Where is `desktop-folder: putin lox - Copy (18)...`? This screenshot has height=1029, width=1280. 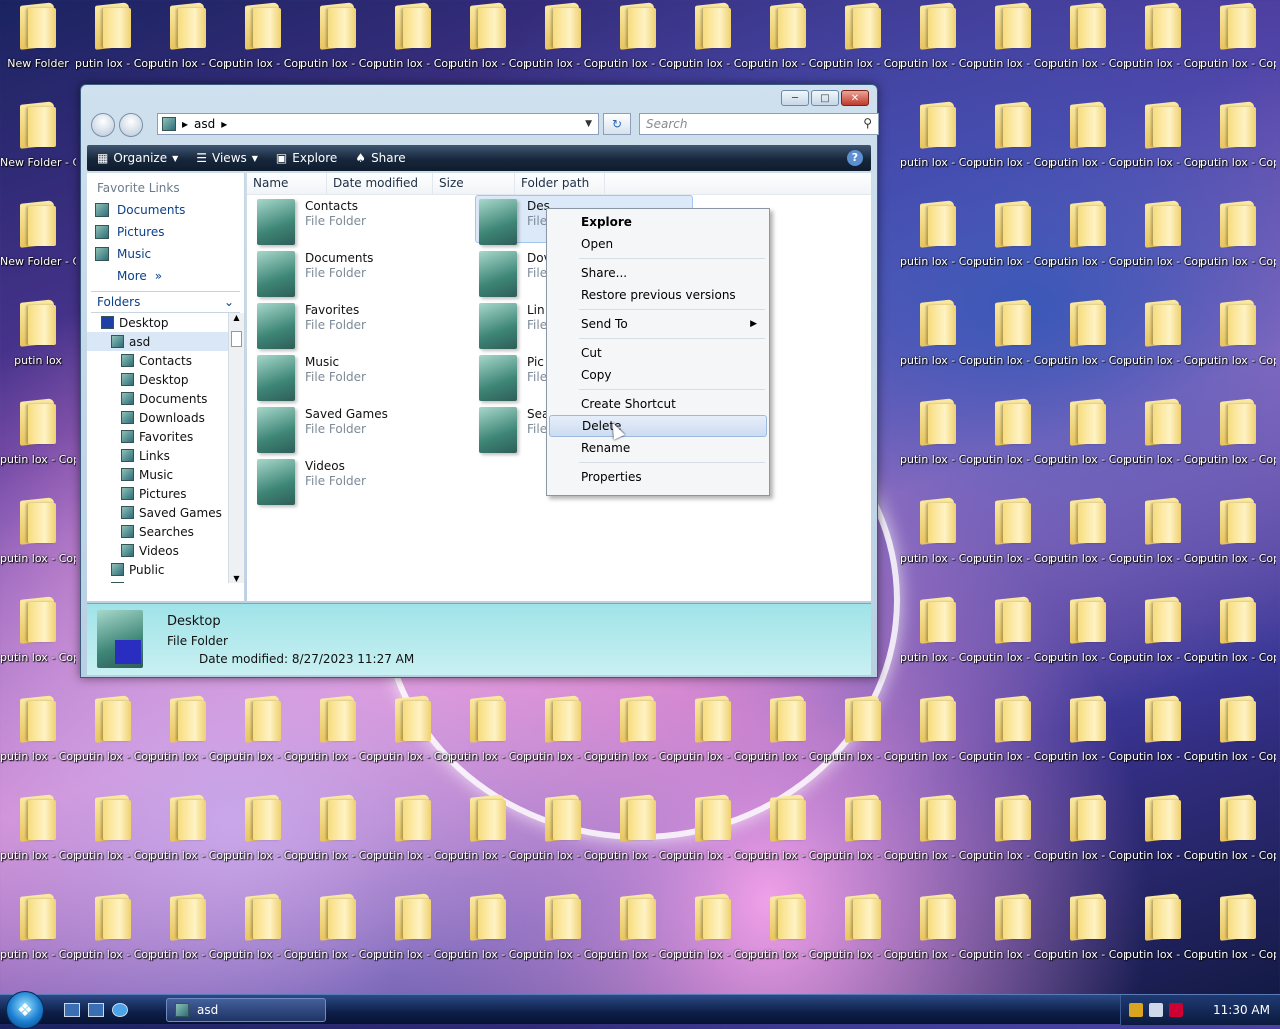 desktop-folder: putin lox - Copy (18)... is located at coordinates (488, 35).